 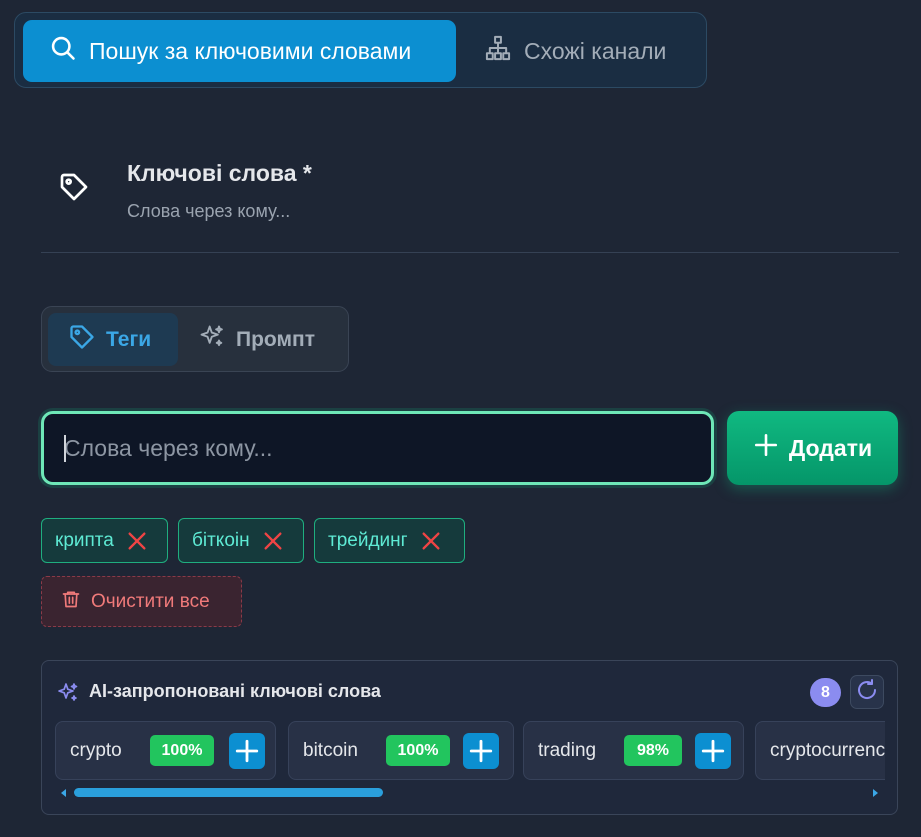 What do you see at coordinates (150, 601) in the screenshot?
I see `clear-all-label: Очистити все` at bounding box center [150, 601].